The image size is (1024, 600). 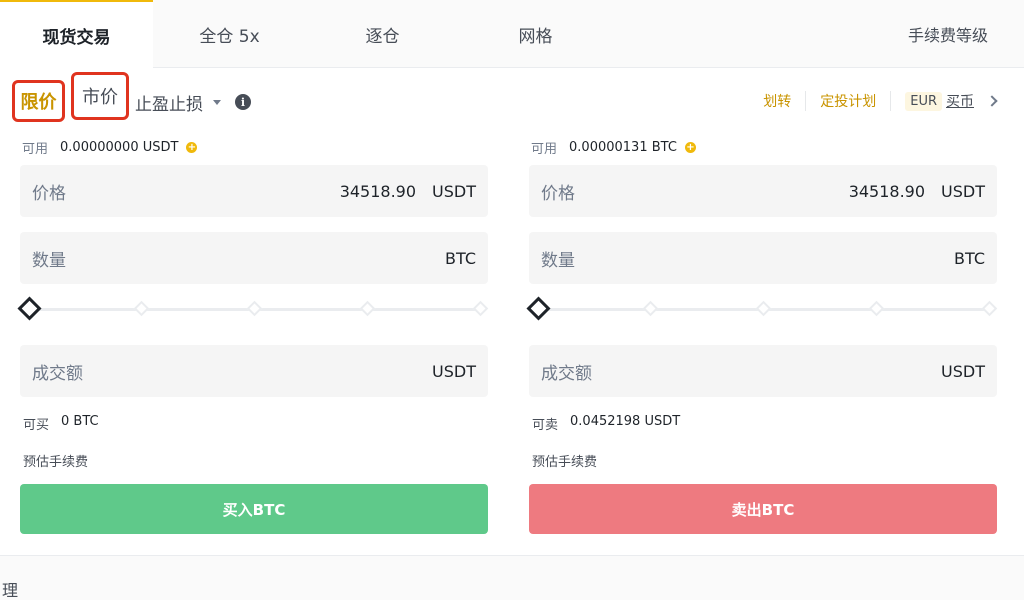 What do you see at coordinates (217, 102) in the screenshot?
I see `caret-down-icon` at bounding box center [217, 102].